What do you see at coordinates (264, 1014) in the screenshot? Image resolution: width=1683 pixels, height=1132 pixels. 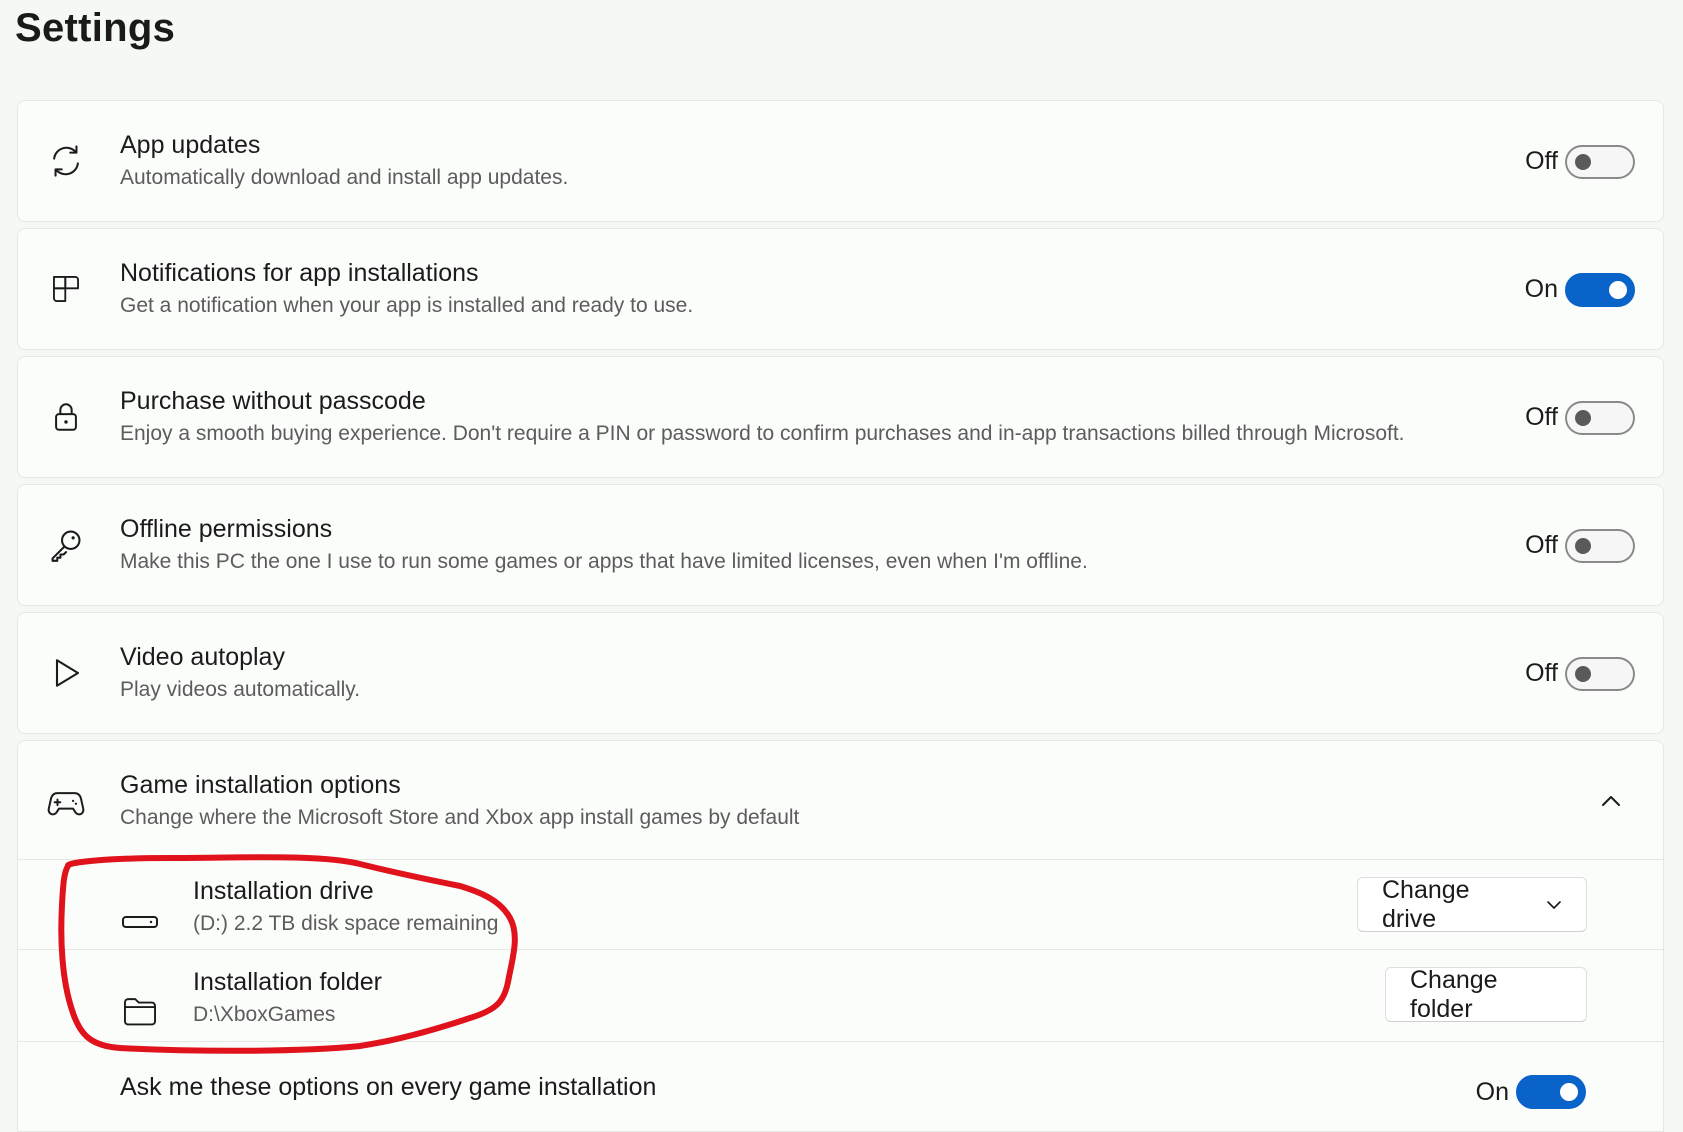 I see `setting-description: D:\XboxGames` at bounding box center [264, 1014].